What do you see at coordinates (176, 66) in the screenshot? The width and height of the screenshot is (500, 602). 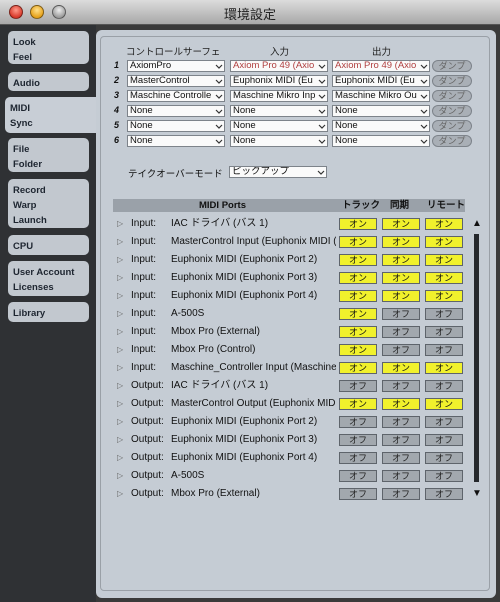 I see `control-surface-dropdown: AxiomPro` at bounding box center [176, 66].